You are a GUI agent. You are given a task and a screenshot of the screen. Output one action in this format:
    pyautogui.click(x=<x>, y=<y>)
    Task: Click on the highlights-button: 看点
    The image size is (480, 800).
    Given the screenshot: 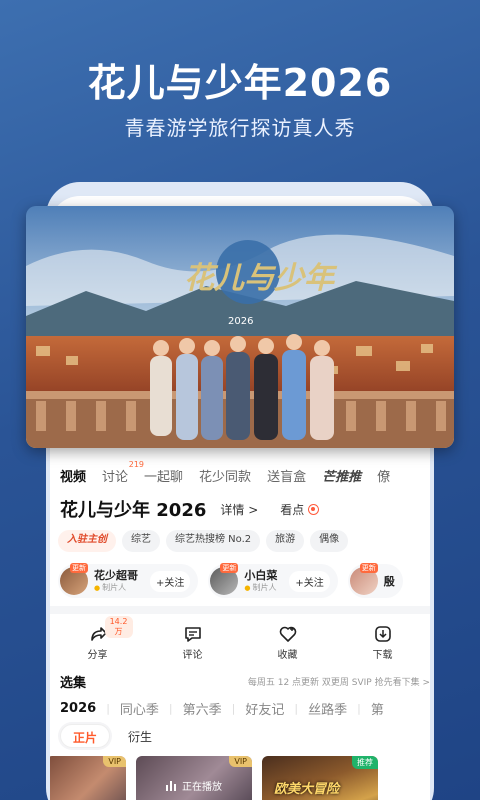 What is the action you would take?
    pyautogui.click(x=300, y=509)
    